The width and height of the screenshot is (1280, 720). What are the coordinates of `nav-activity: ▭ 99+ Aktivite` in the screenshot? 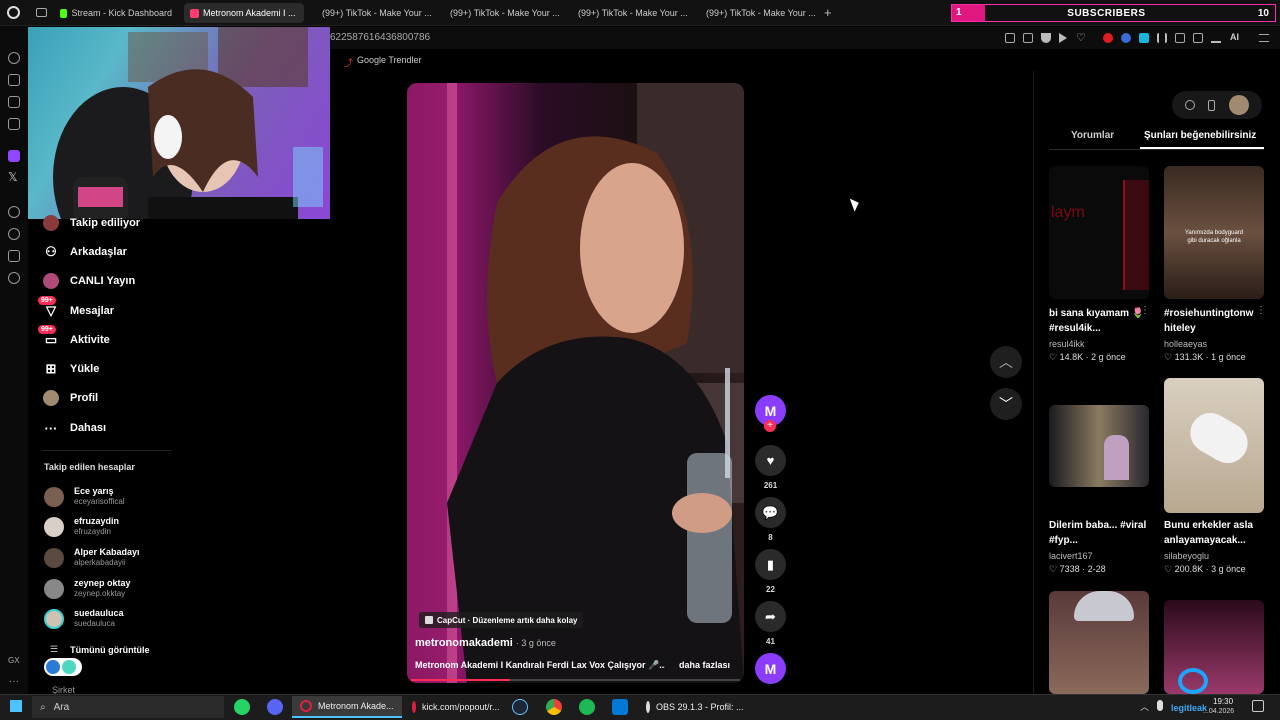 It's located at (74, 337).